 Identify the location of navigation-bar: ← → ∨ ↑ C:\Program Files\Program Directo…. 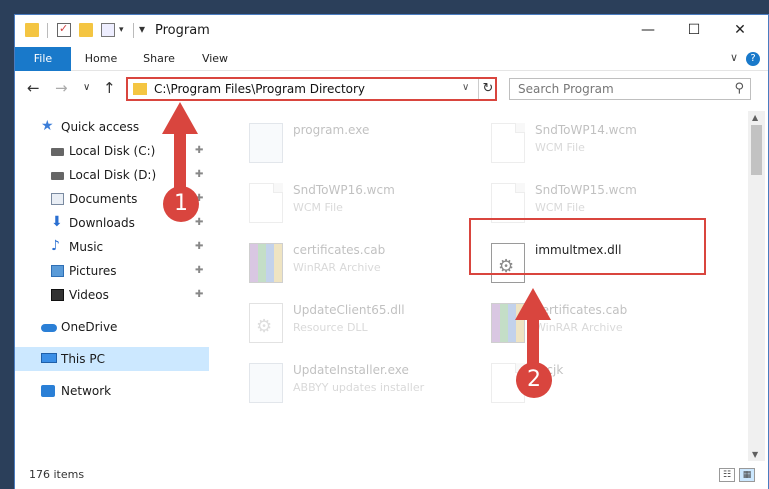
(391, 89).